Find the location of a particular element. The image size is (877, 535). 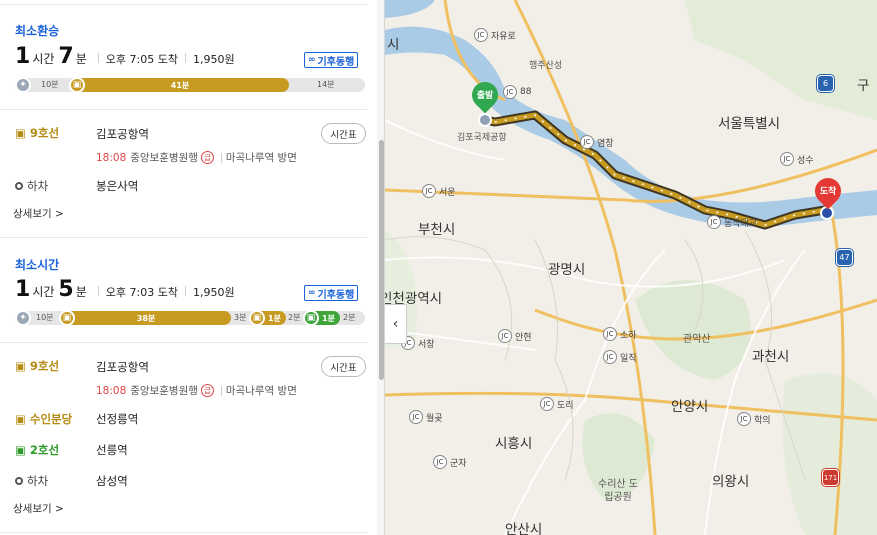

step-line-2: ▣ 2호선 is located at coordinates (37, 450).